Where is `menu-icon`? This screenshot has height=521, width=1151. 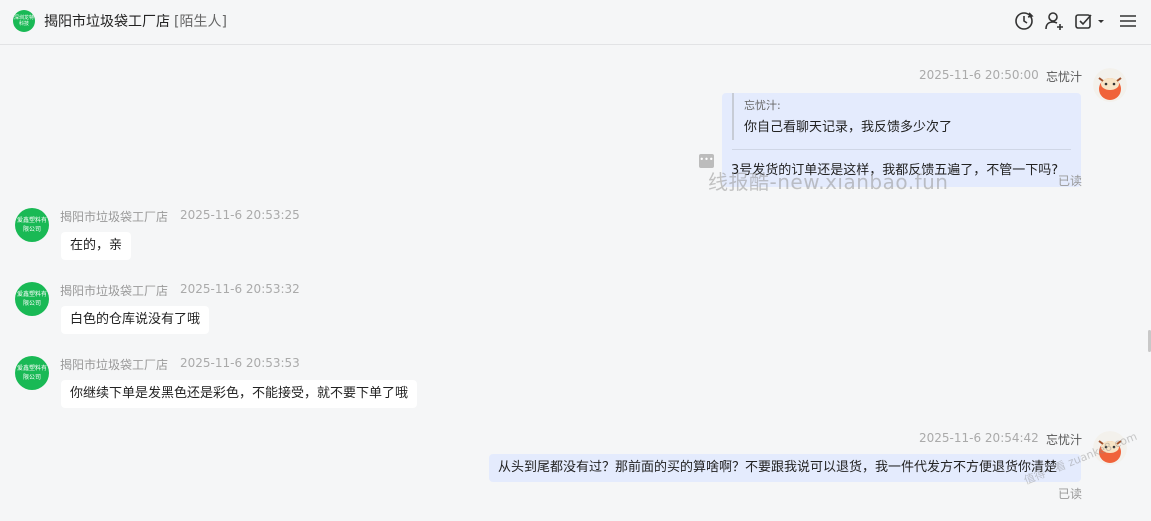
menu-icon is located at coordinates (1128, 21).